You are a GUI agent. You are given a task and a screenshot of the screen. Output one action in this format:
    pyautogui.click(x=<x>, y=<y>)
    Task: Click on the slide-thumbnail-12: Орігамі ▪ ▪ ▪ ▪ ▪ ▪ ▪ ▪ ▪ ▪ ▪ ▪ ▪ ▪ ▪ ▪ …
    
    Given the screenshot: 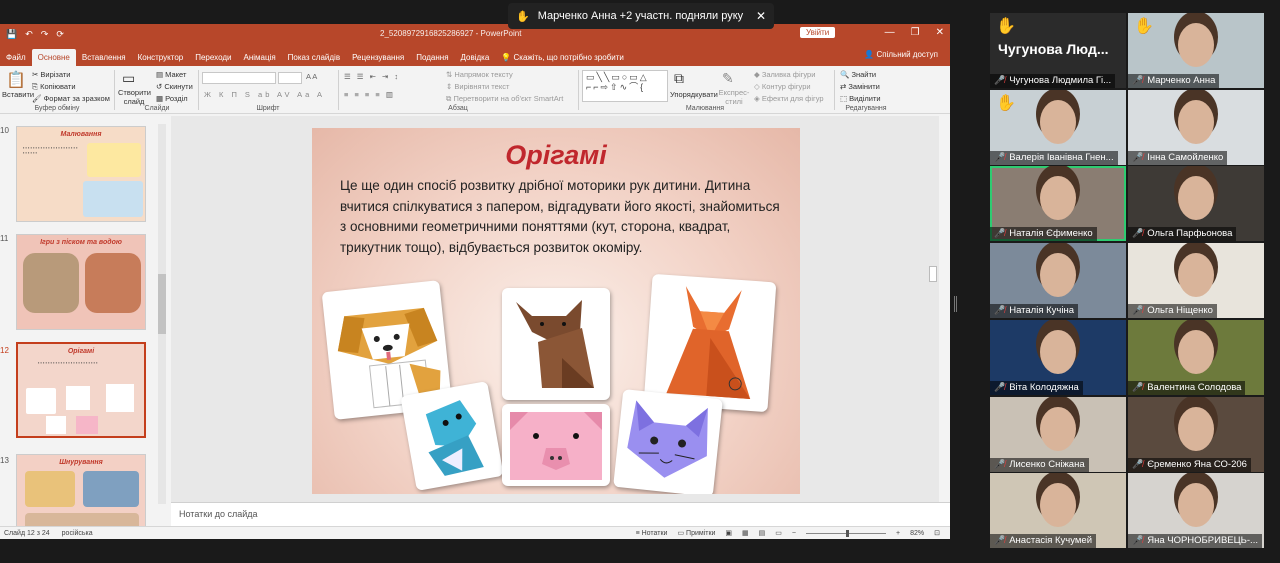 What is the action you would take?
    pyautogui.click(x=81, y=390)
    